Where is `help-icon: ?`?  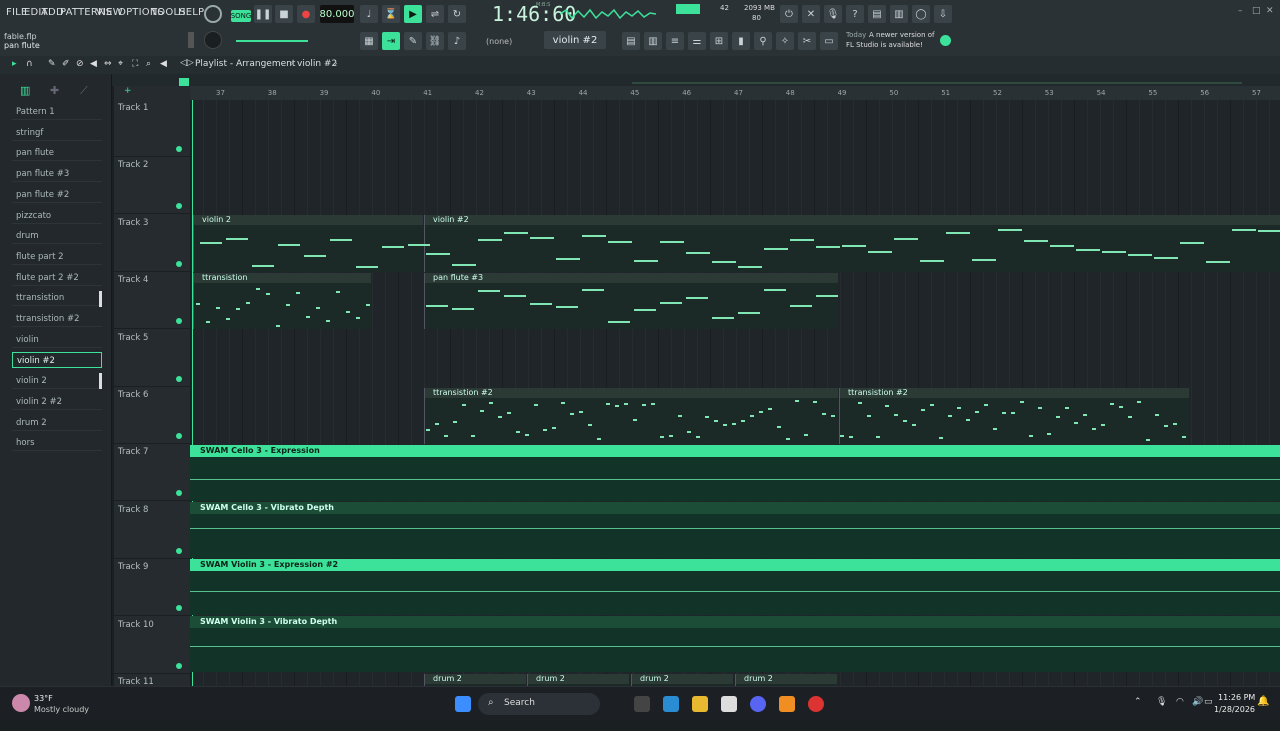 help-icon: ? is located at coordinates (855, 14).